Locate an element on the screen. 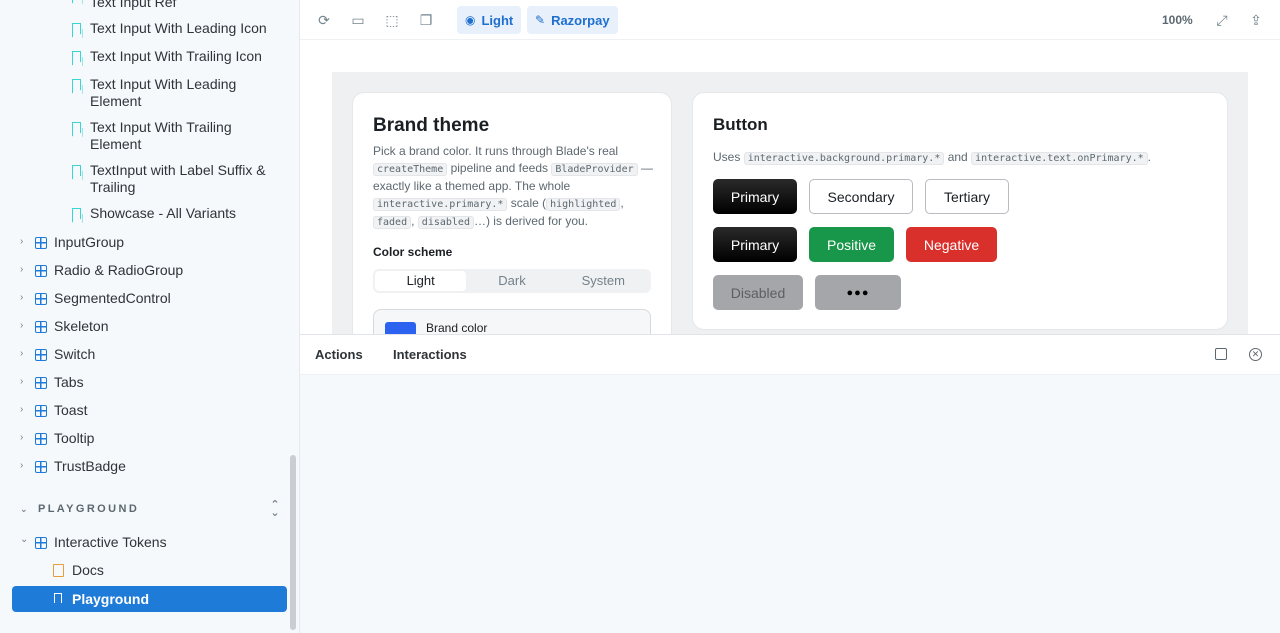 This screenshot has height=633, width=1280. primary-button: Primary is located at coordinates (755, 196).